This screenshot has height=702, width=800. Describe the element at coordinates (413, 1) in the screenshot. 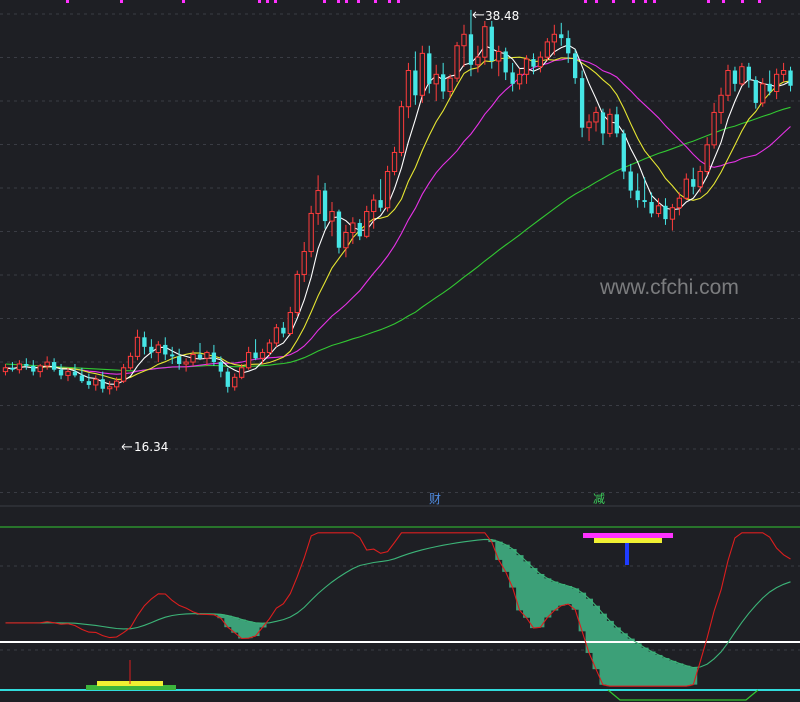

I see `top-marks` at that location.